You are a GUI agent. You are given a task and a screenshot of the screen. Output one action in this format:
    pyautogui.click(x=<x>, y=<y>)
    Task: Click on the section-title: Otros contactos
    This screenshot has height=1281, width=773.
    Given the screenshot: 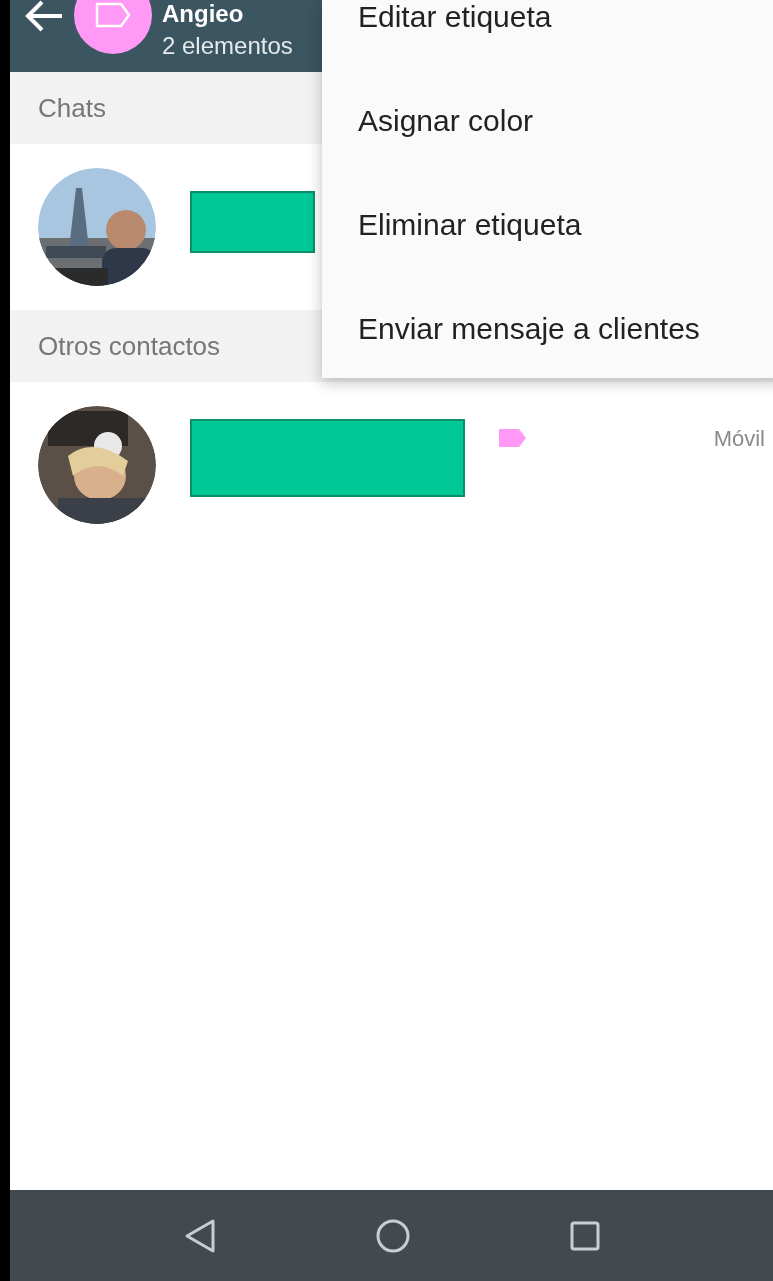 What is the action you would take?
    pyautogui.click(x=129, y=346)
    